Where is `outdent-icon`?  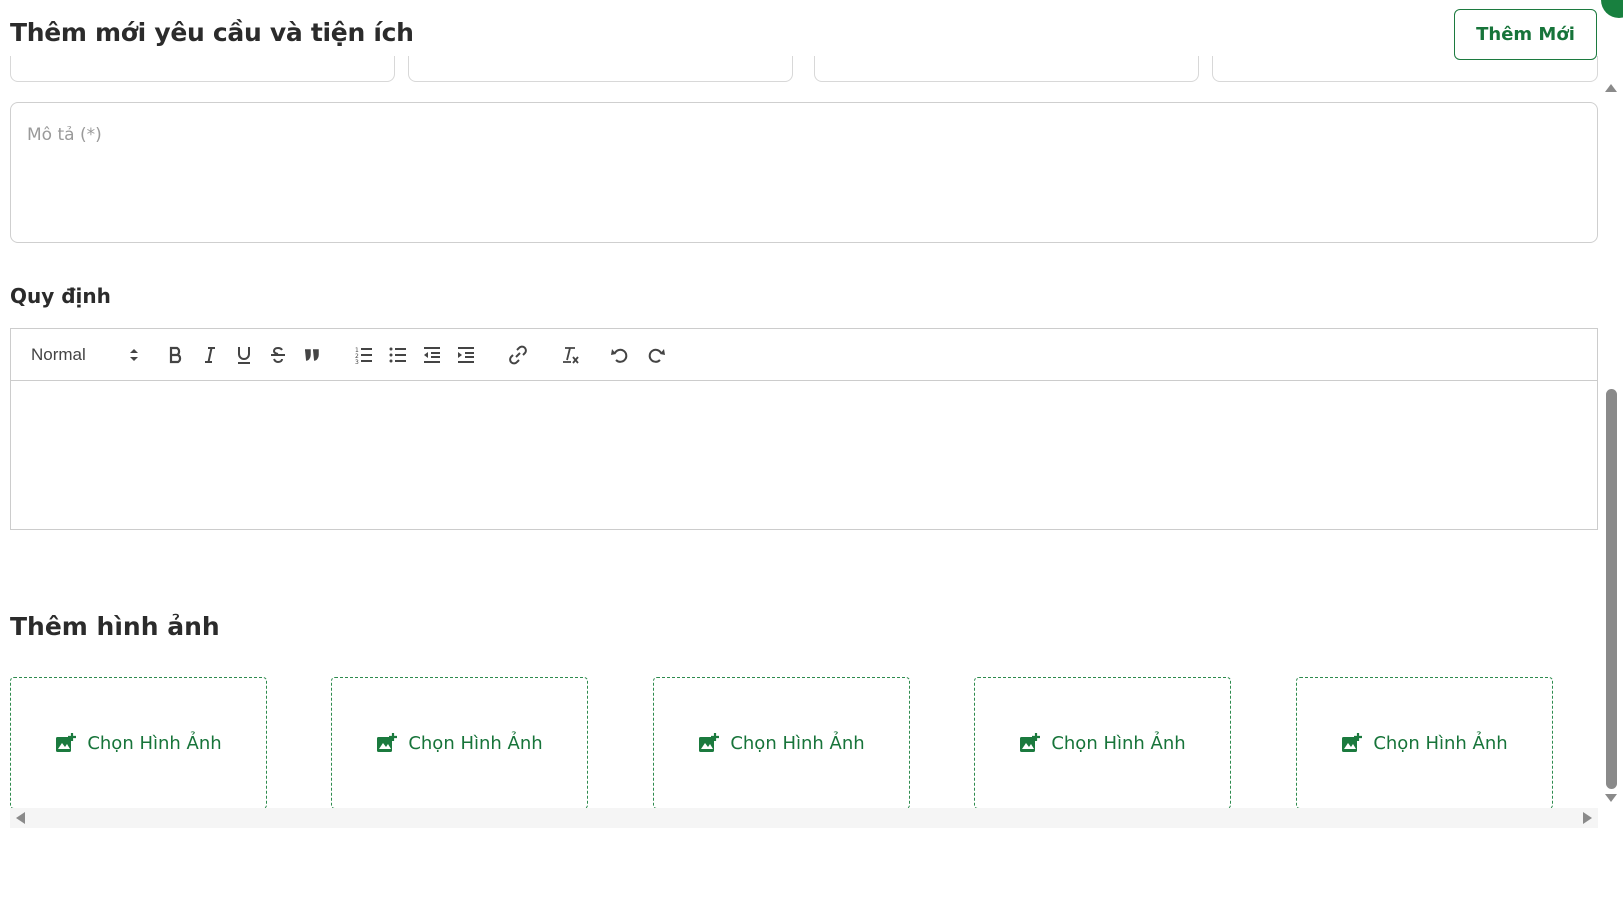 outdent-icon is located at coordinates (432, 355).